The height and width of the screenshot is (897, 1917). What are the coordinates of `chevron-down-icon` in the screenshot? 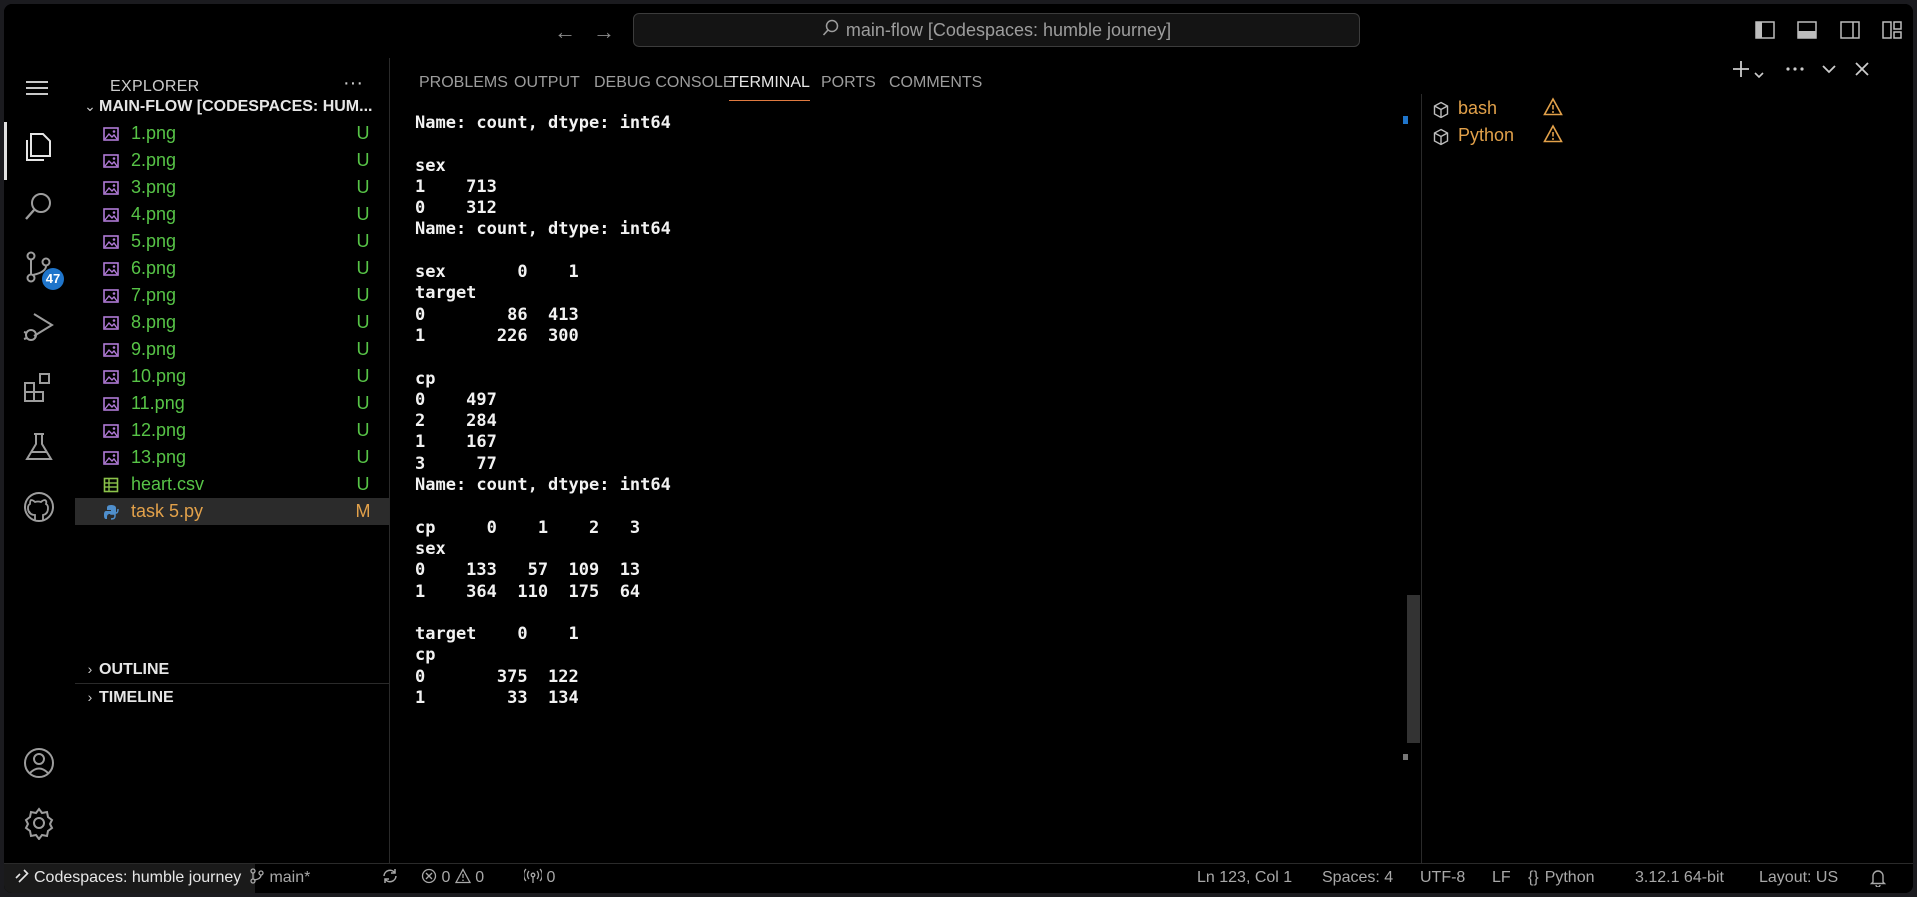 It's located at (1759, 75).